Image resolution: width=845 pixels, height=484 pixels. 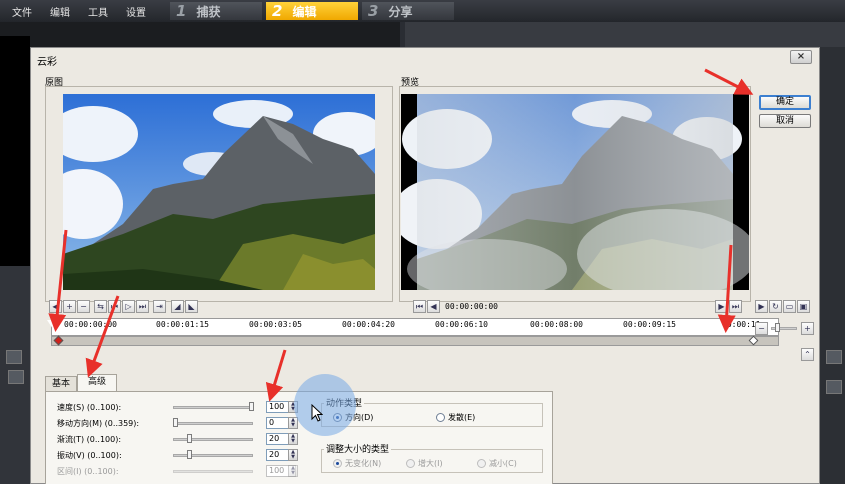 What do you see at coordinates (98, 11) in the screenshot?
I see `menu-tools: 工具` at bounding box center [98, 11].